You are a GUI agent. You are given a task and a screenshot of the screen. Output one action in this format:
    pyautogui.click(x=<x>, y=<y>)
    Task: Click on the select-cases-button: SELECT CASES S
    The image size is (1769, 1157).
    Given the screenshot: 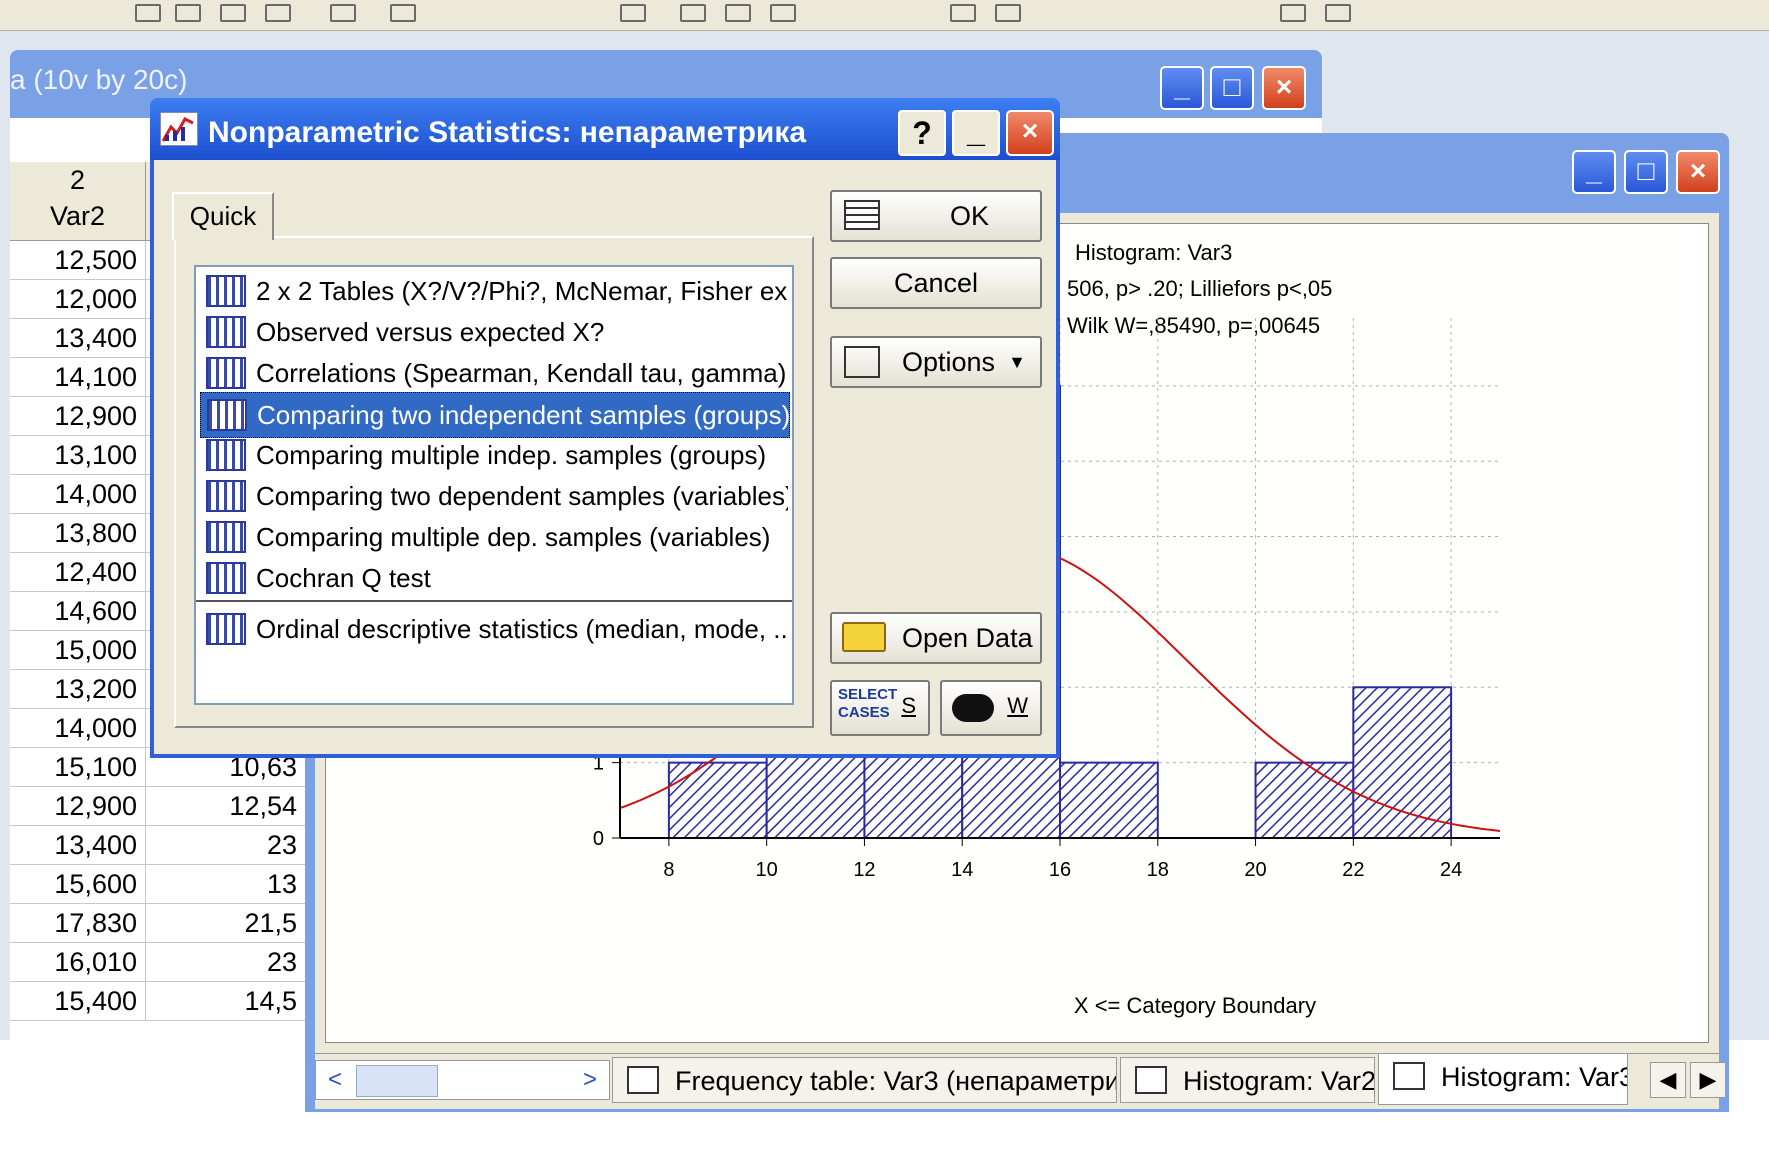 What is the action you would take?
    pyautogui.click(x=880, y=708)
    